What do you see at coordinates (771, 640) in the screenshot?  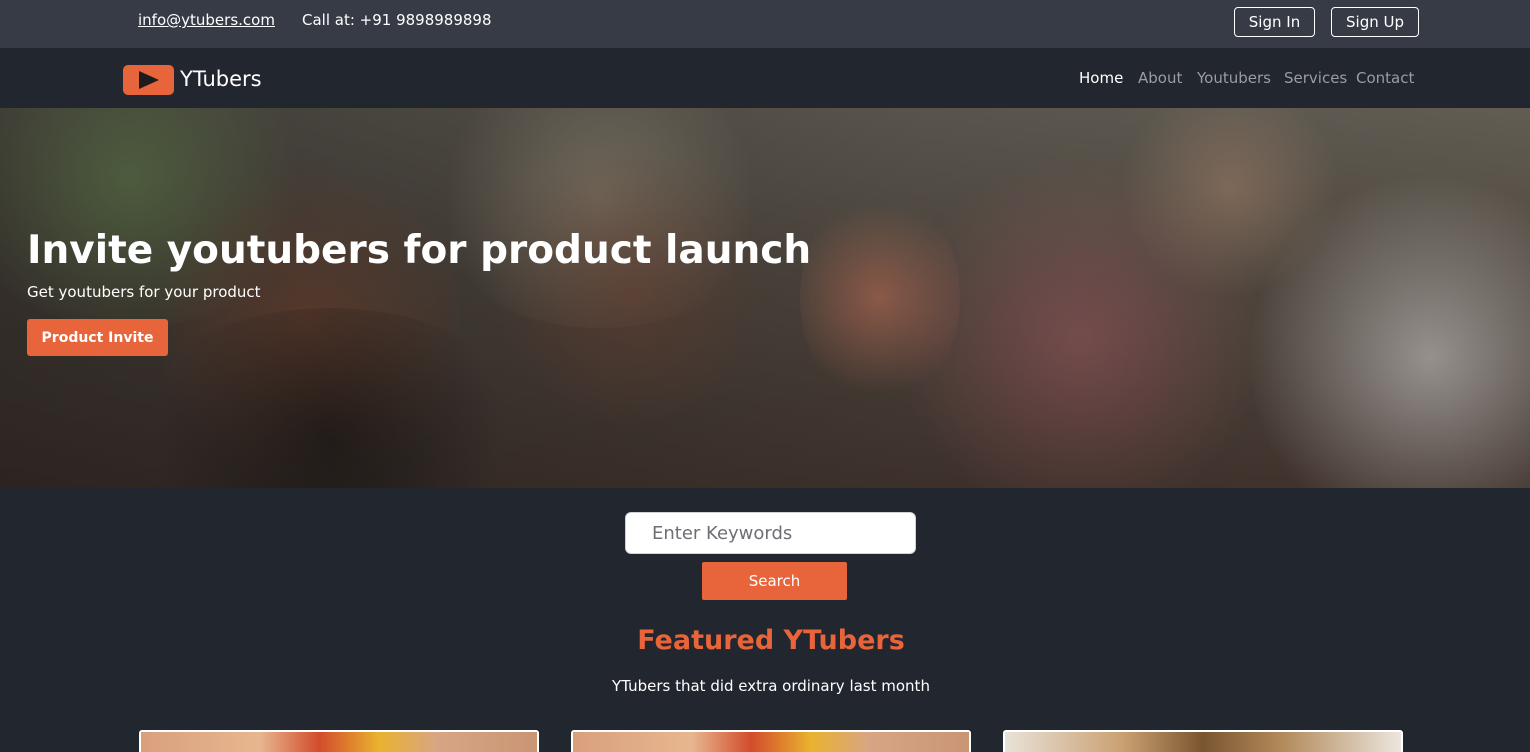 I see `featured-title: Featured YTubers` at bounding box center [771, 640].